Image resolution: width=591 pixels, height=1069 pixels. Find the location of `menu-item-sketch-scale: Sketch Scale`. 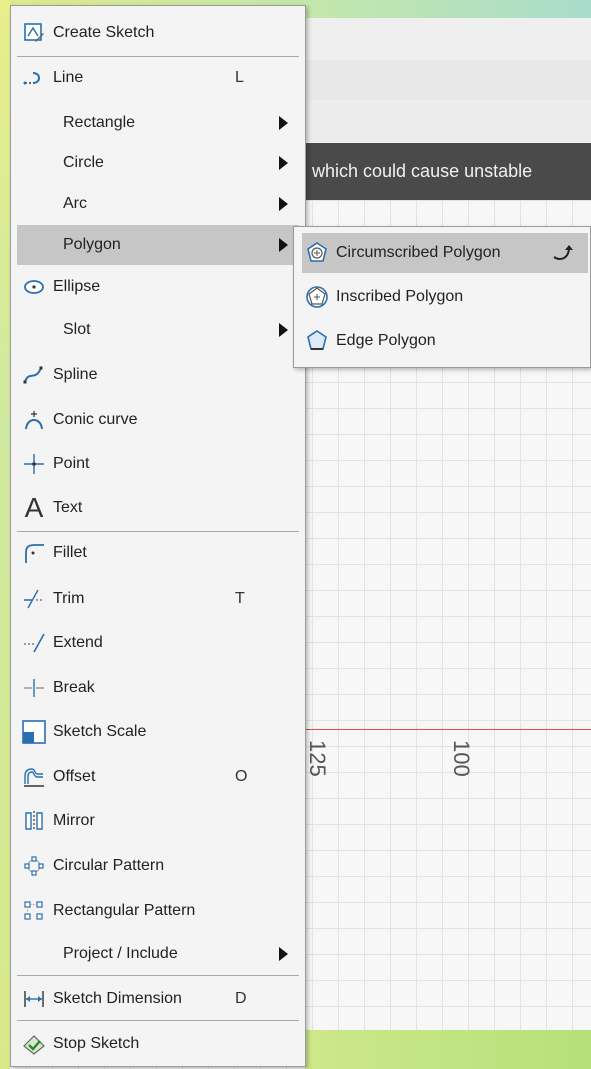

menu-item-sketch-scale: Sketch Scale is located at coordinates (158, 732).